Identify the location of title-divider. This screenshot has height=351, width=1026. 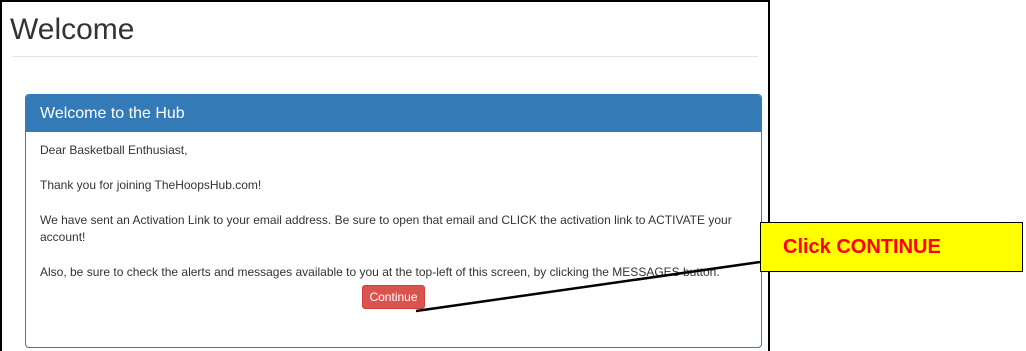
(385, 56).